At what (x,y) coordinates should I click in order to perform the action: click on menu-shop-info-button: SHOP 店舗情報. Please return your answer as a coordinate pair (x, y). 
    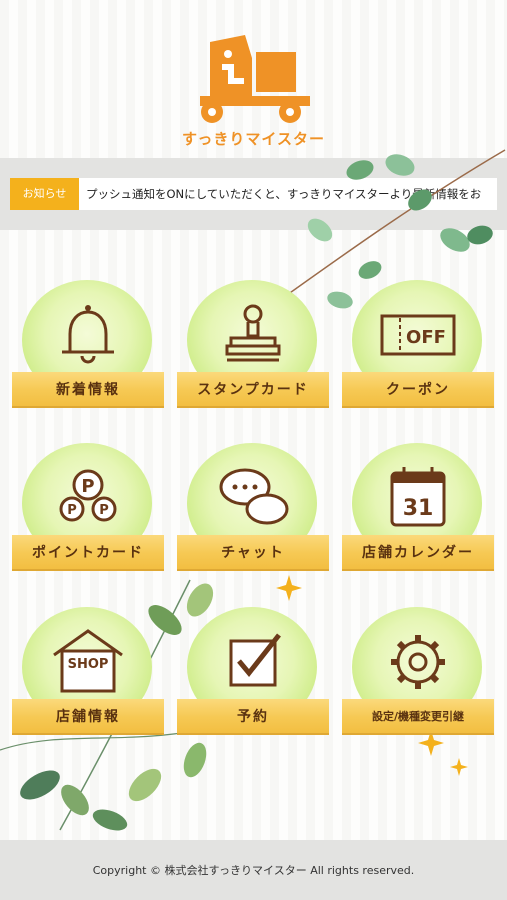
    Looking at the image, I should click on (88, 679).